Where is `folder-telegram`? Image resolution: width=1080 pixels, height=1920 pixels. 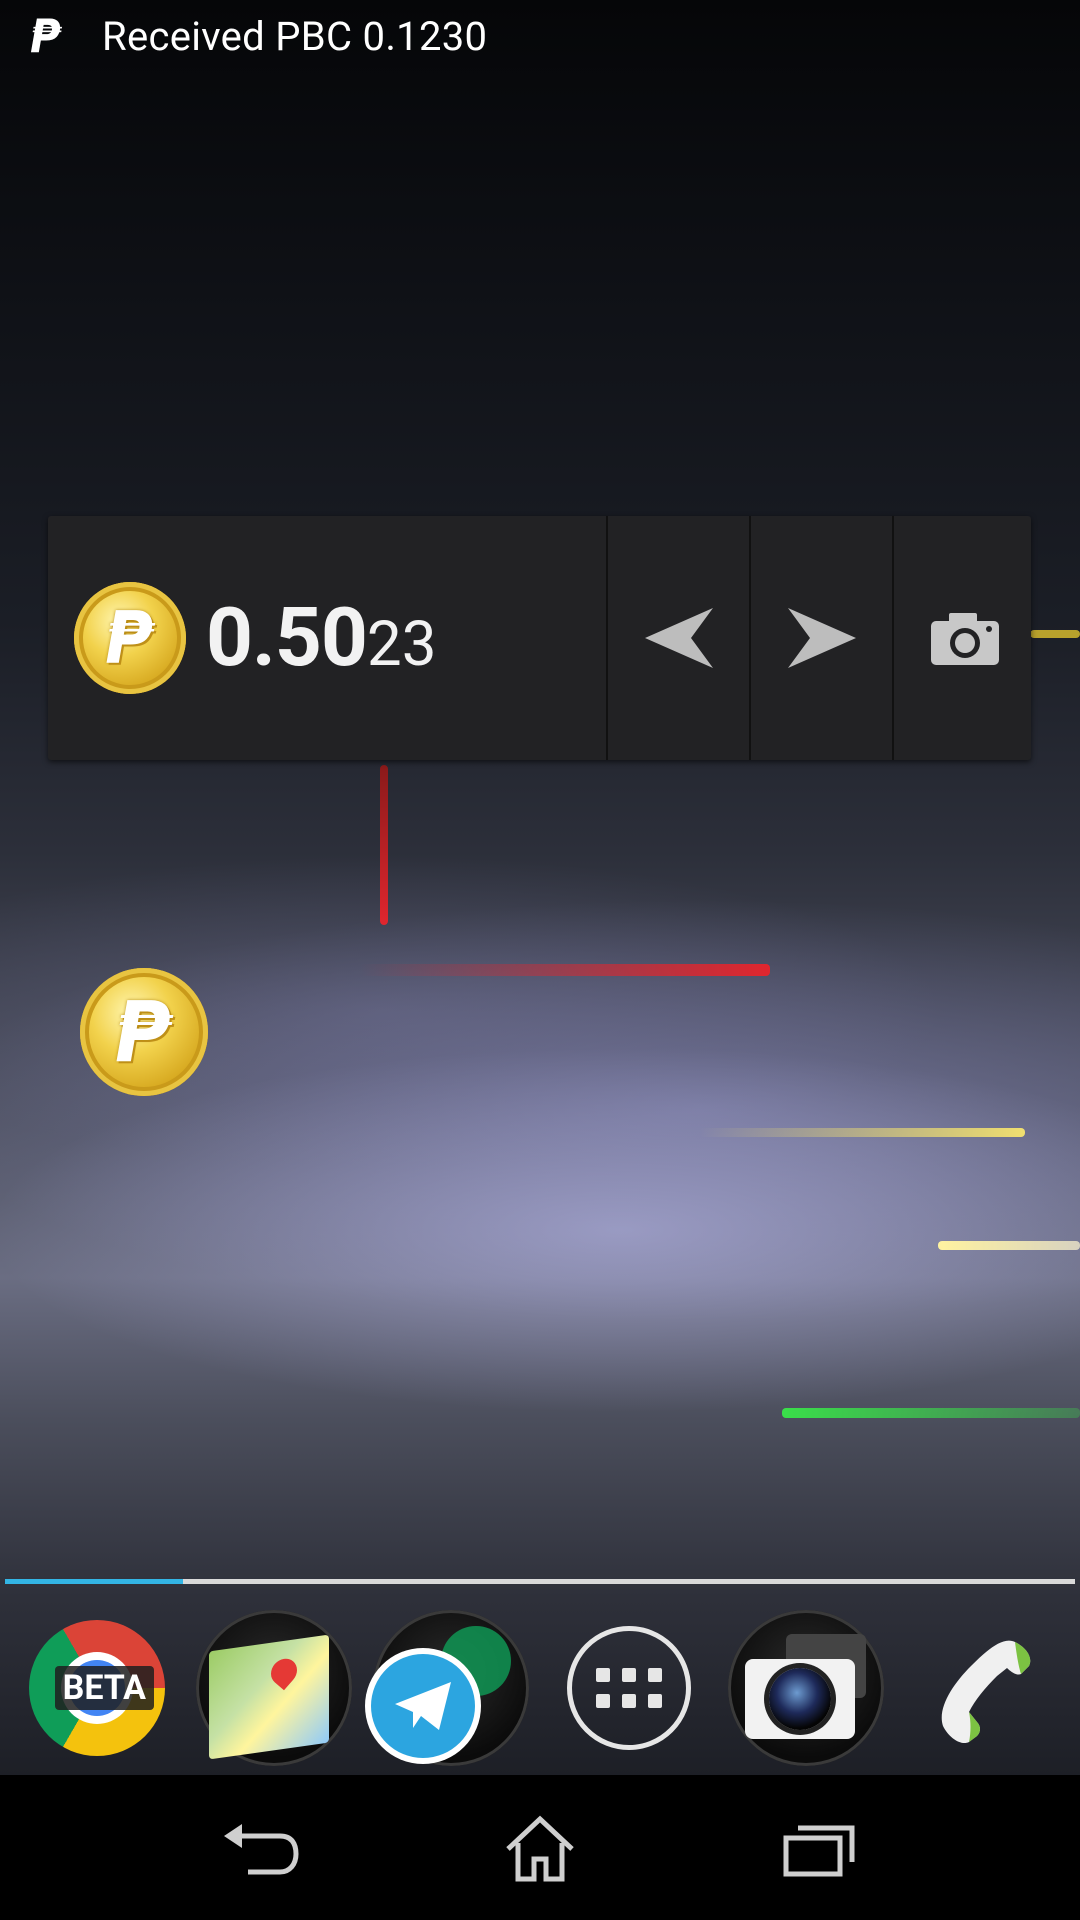 folder-telegram is located at coordinates (450, 1687).